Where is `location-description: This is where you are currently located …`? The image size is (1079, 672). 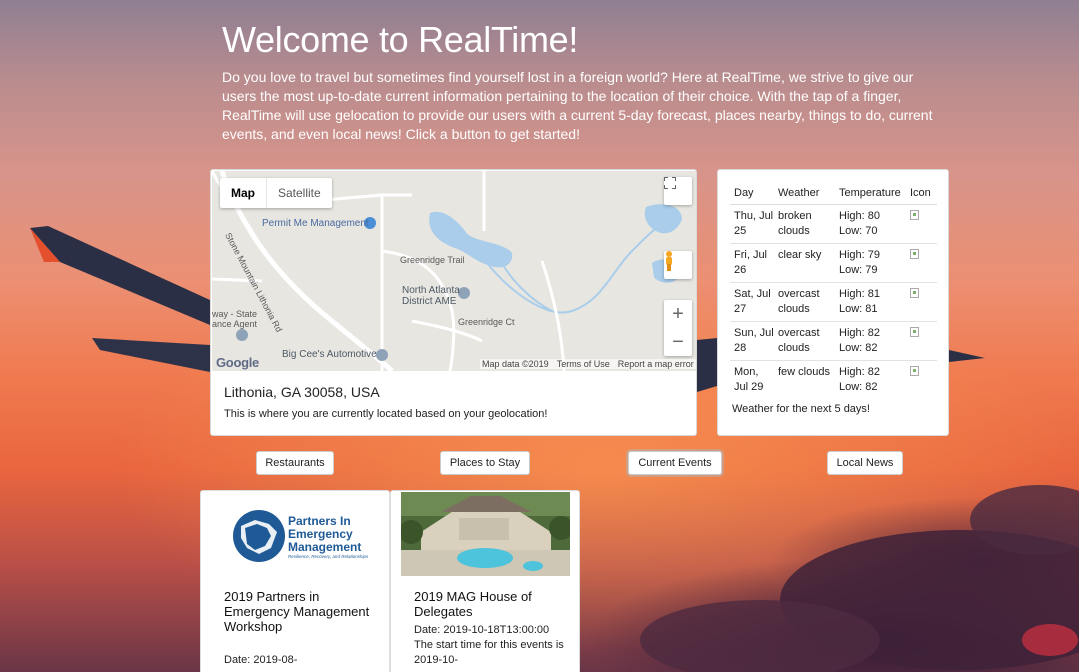
location-description: This is where you are currently located … is located at coordinates (386, 414).